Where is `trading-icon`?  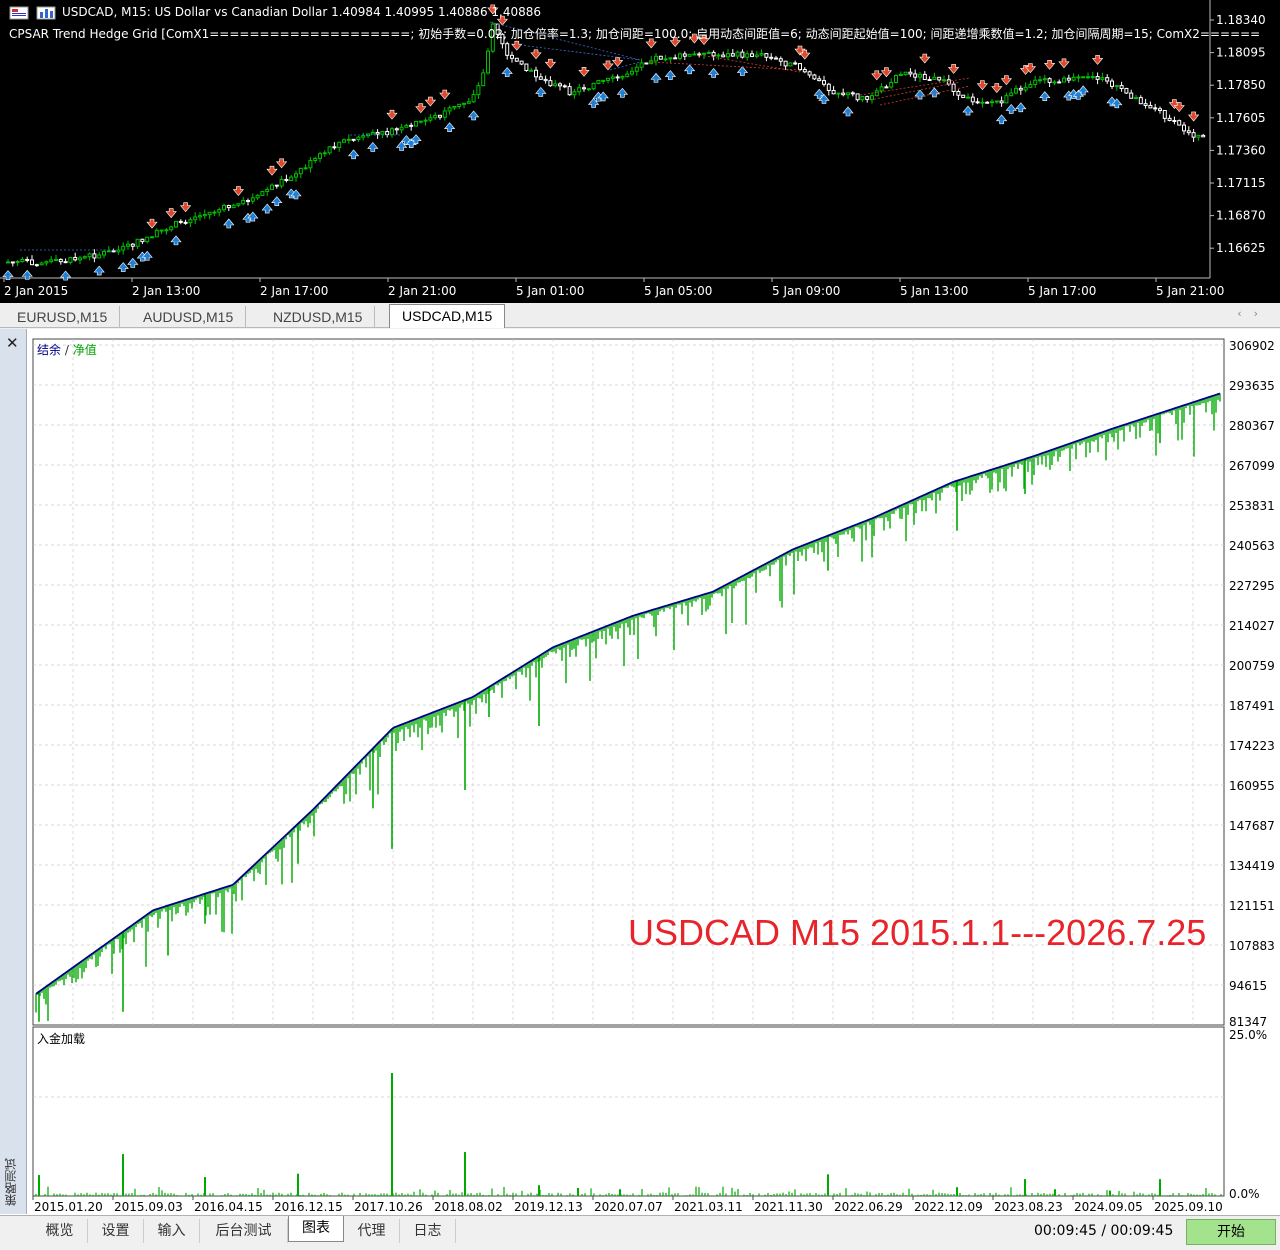 trading-icon is located at coordinates (46, 12).